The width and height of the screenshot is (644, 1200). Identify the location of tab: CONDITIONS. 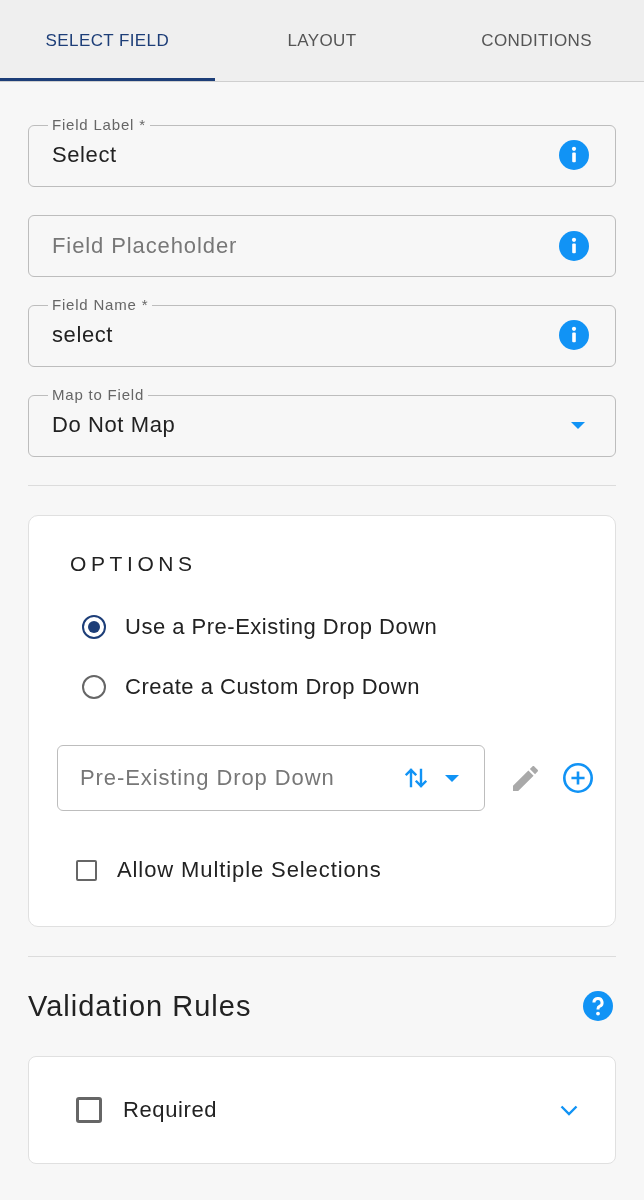
(536, 40).